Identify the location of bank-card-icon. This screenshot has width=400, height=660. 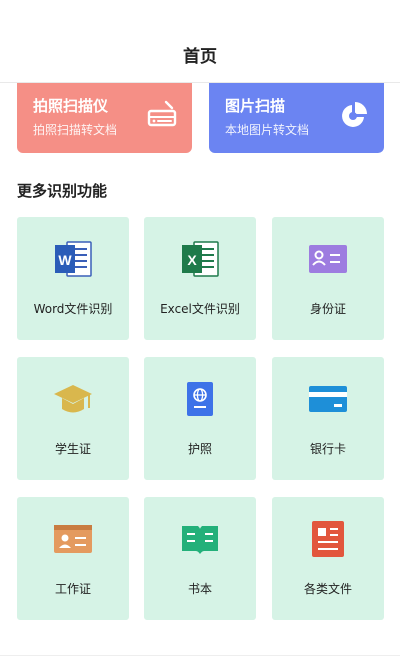
(328, 399).